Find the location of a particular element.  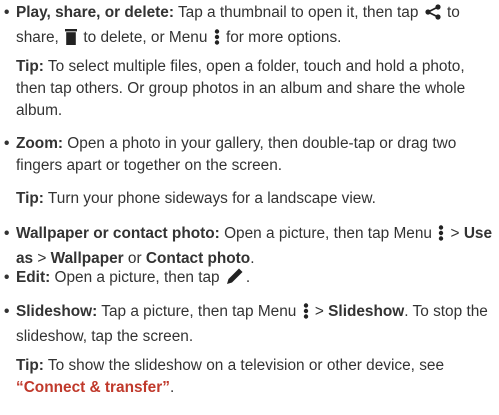

bullet-title: Play, share, or delete: is located at coordinates (95, 12).